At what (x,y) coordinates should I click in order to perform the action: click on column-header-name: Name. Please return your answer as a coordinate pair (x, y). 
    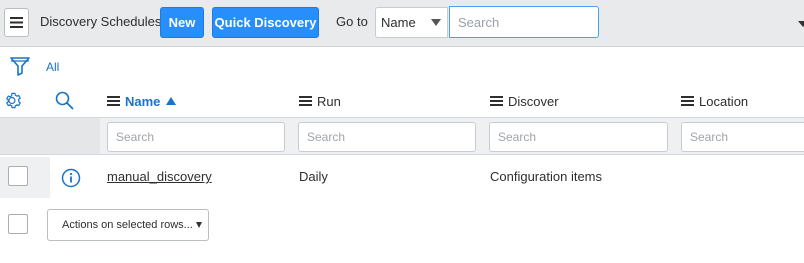
    Looking at the image, I should click on (142, 101).